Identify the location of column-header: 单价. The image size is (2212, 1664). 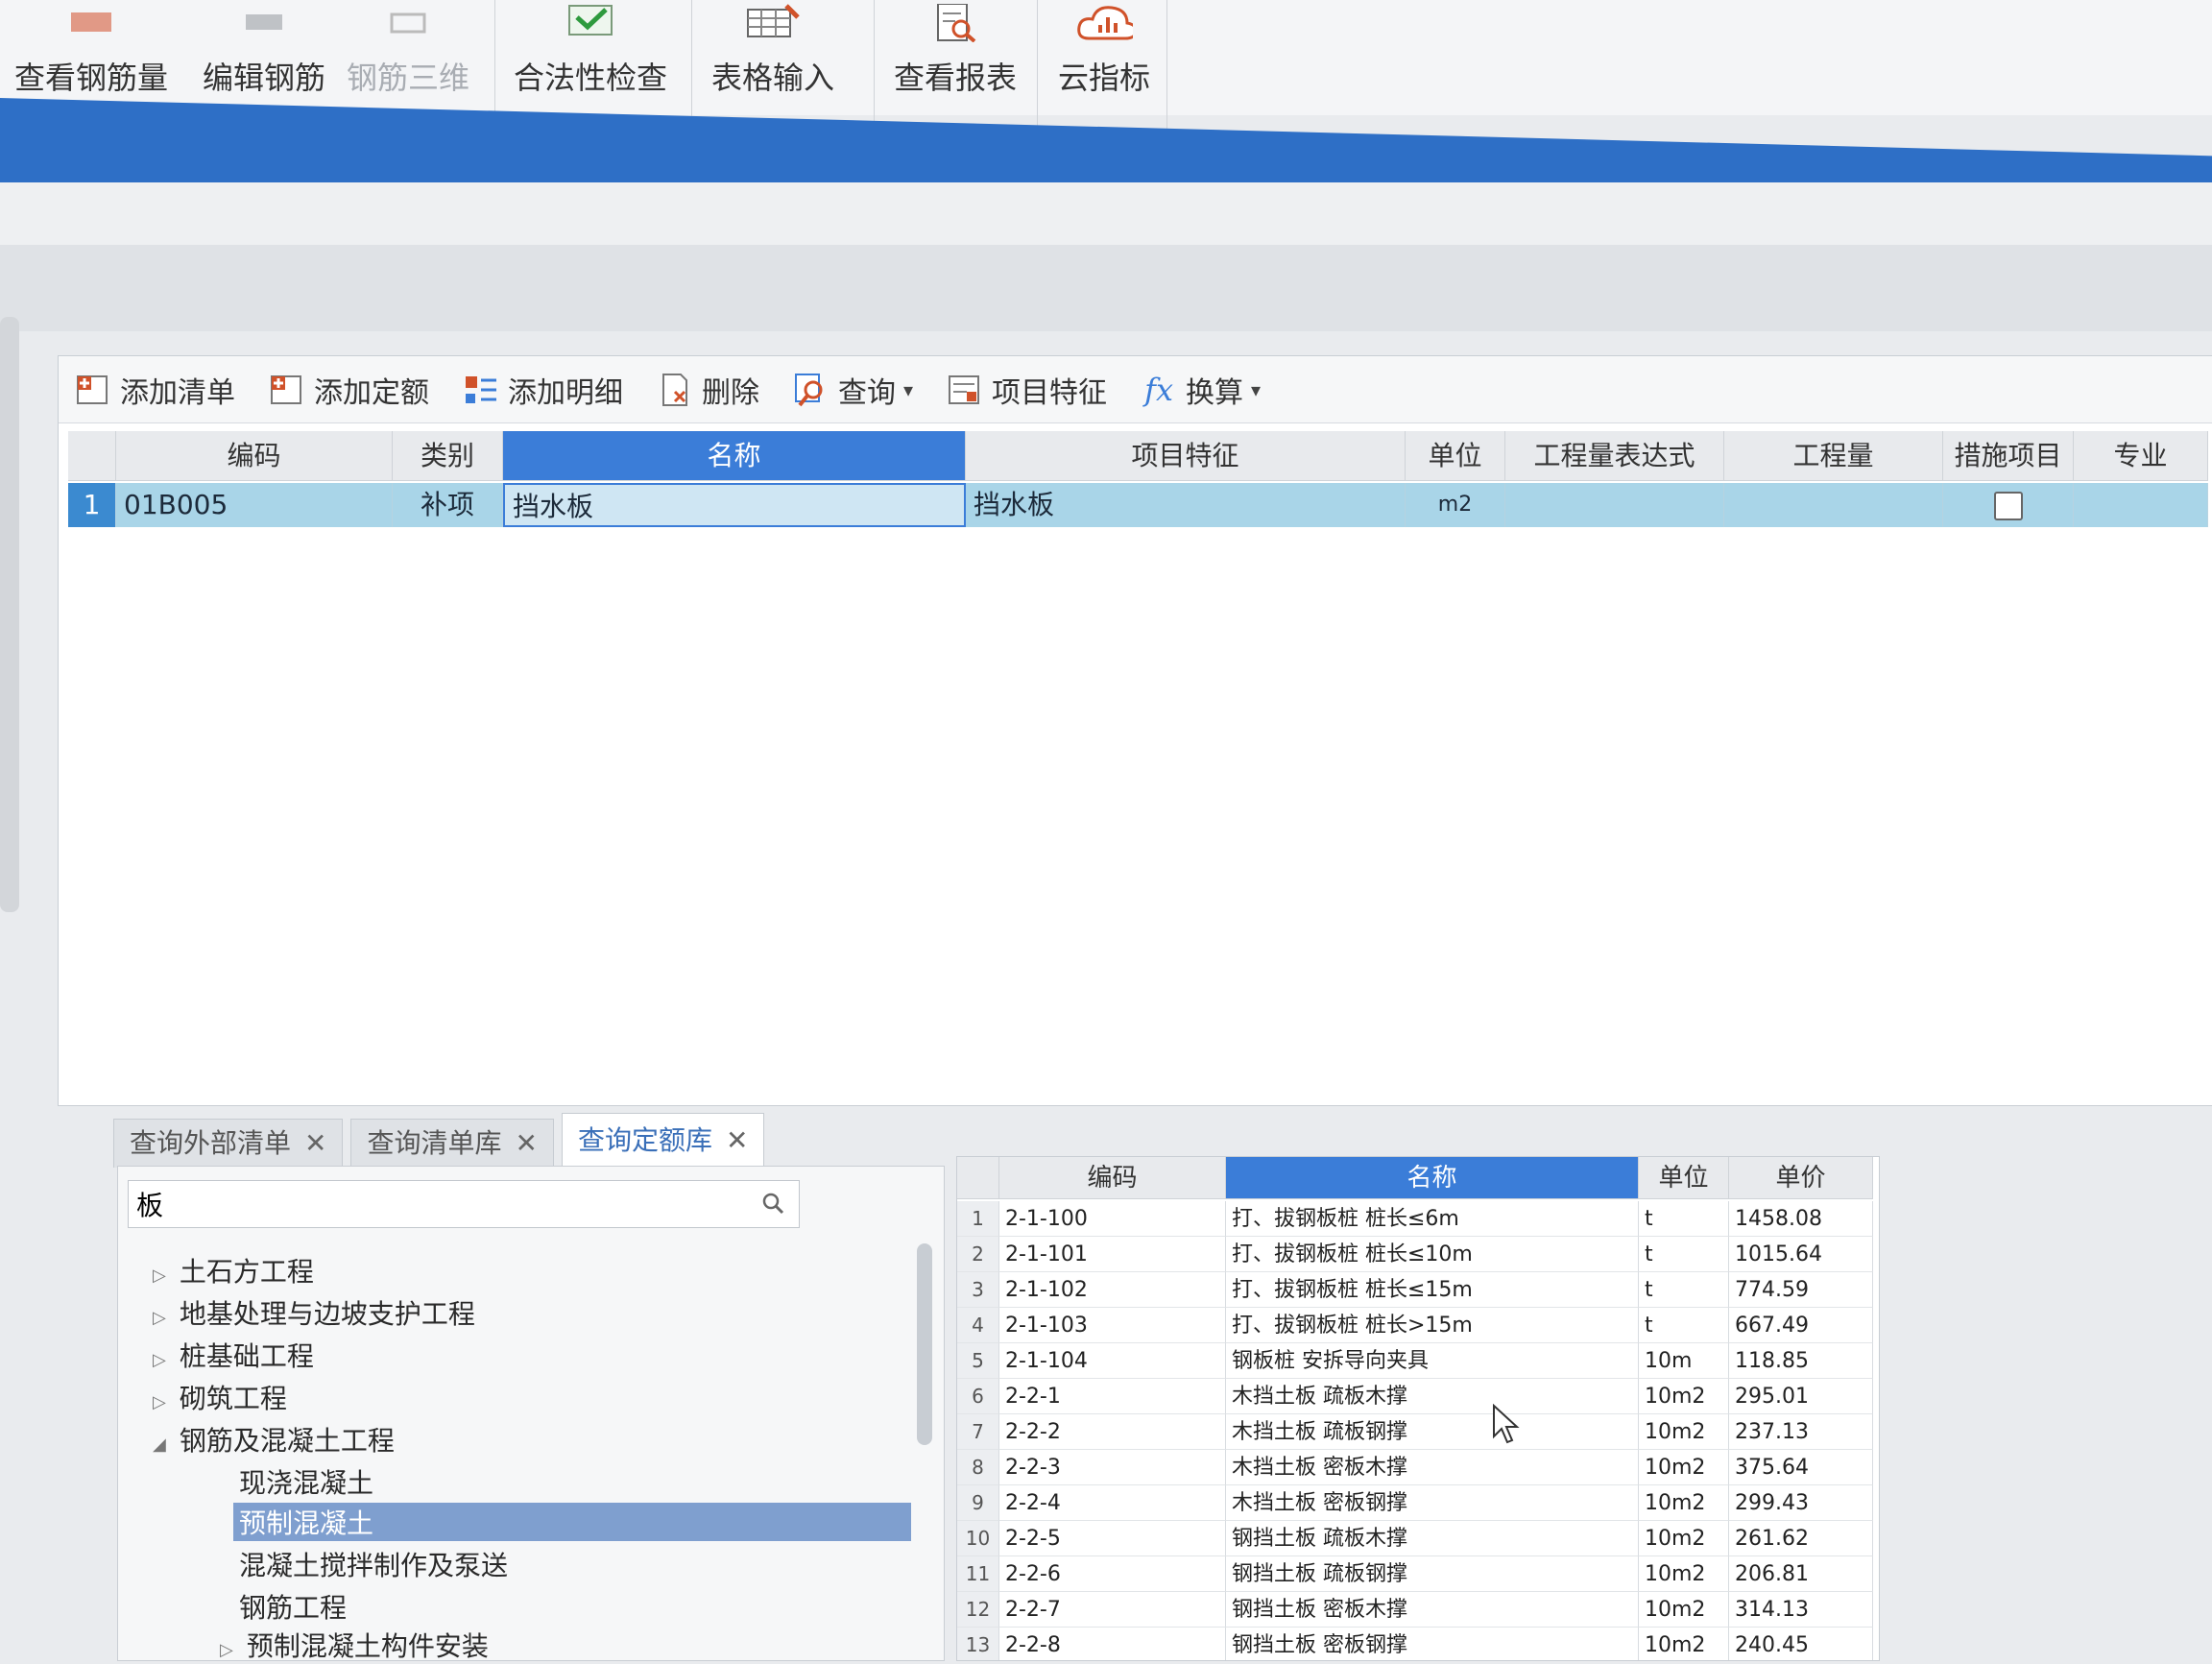
(1801, 1178).